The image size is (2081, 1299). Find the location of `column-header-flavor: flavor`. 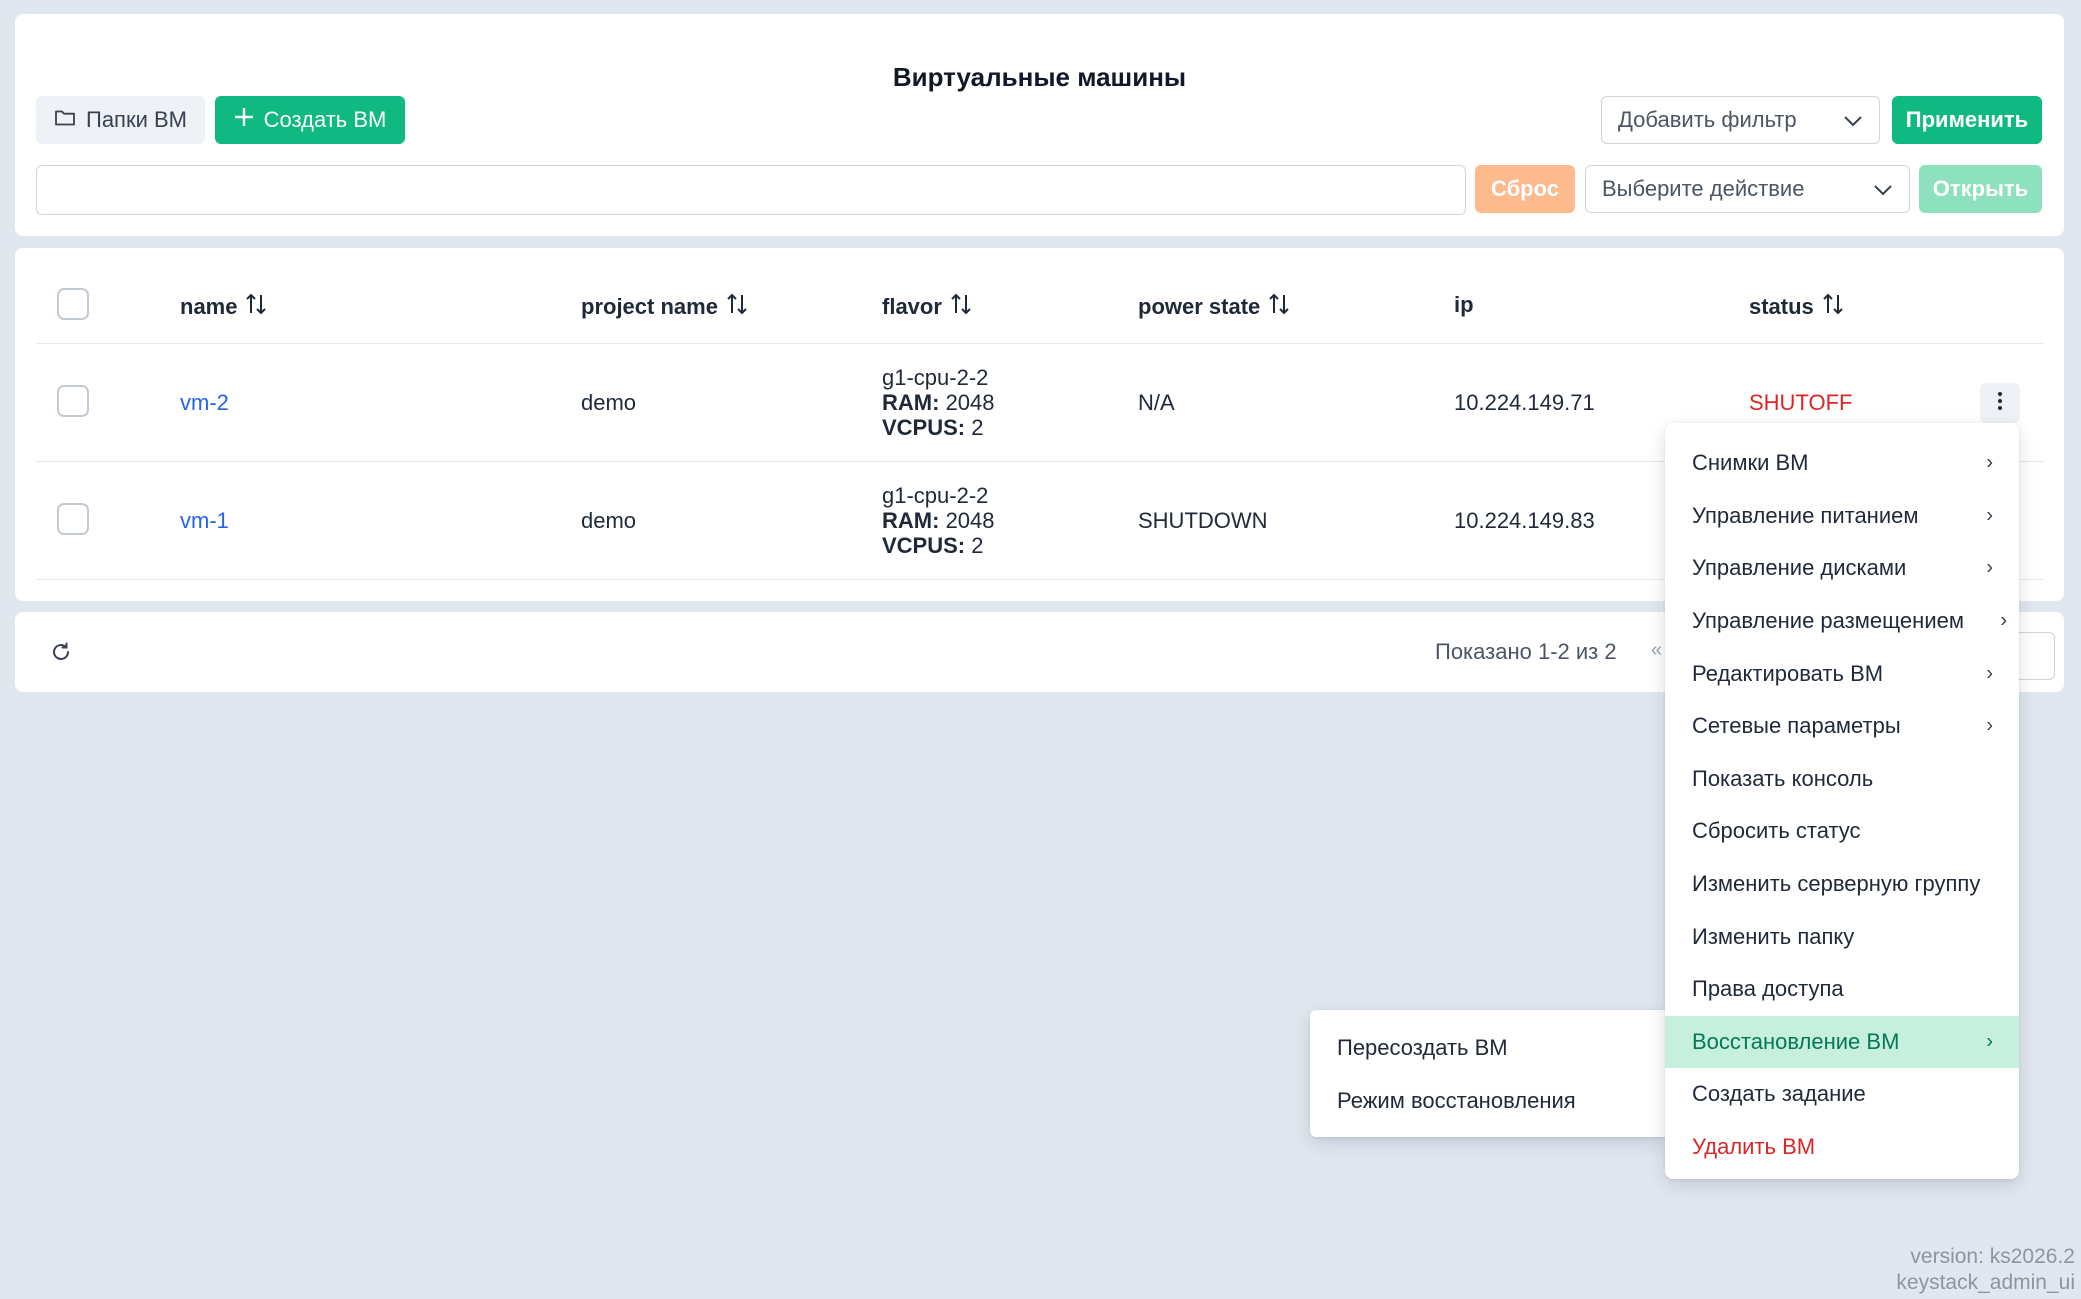

column-header-flavor: flavor is located at coordinates (927, 307).